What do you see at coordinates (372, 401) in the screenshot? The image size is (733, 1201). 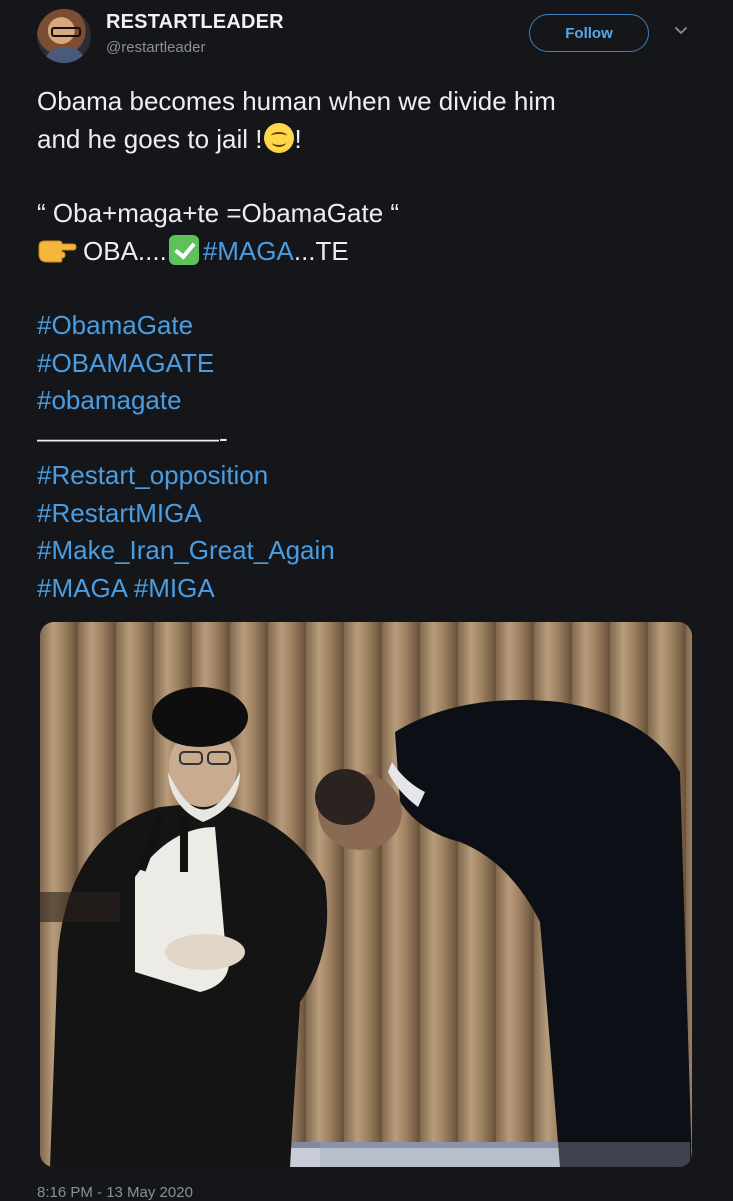 I see `hashtag-link: #obamagate` at bounding box center [372, 401].